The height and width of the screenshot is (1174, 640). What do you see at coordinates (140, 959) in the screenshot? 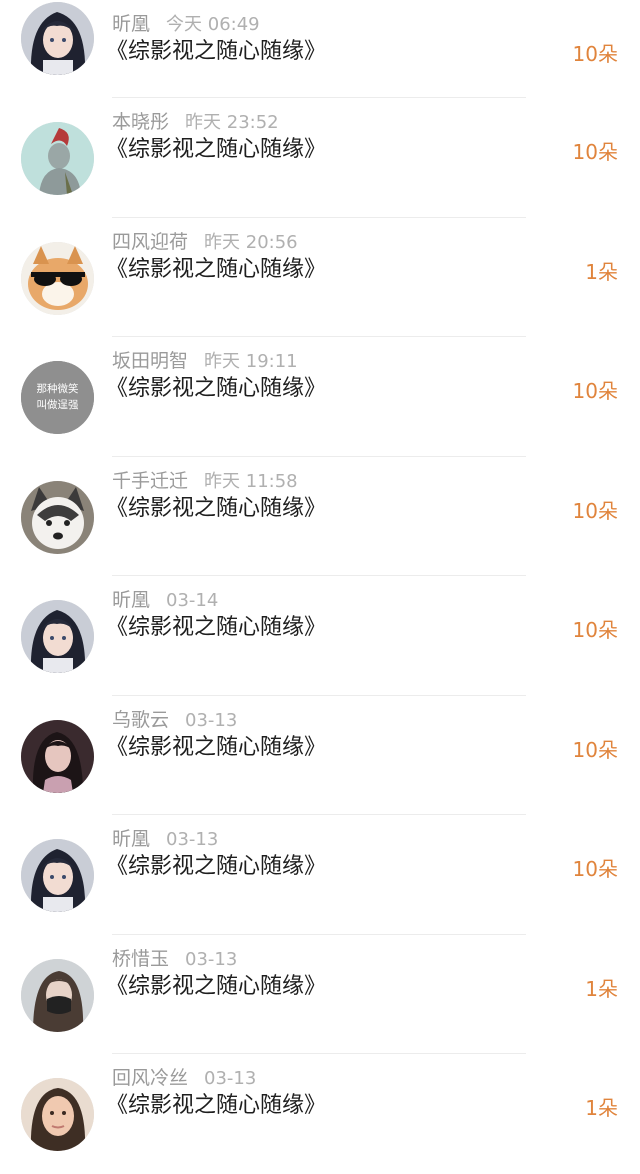
I see `user-name: 桥惜玉` at bounding box center [140, 959].